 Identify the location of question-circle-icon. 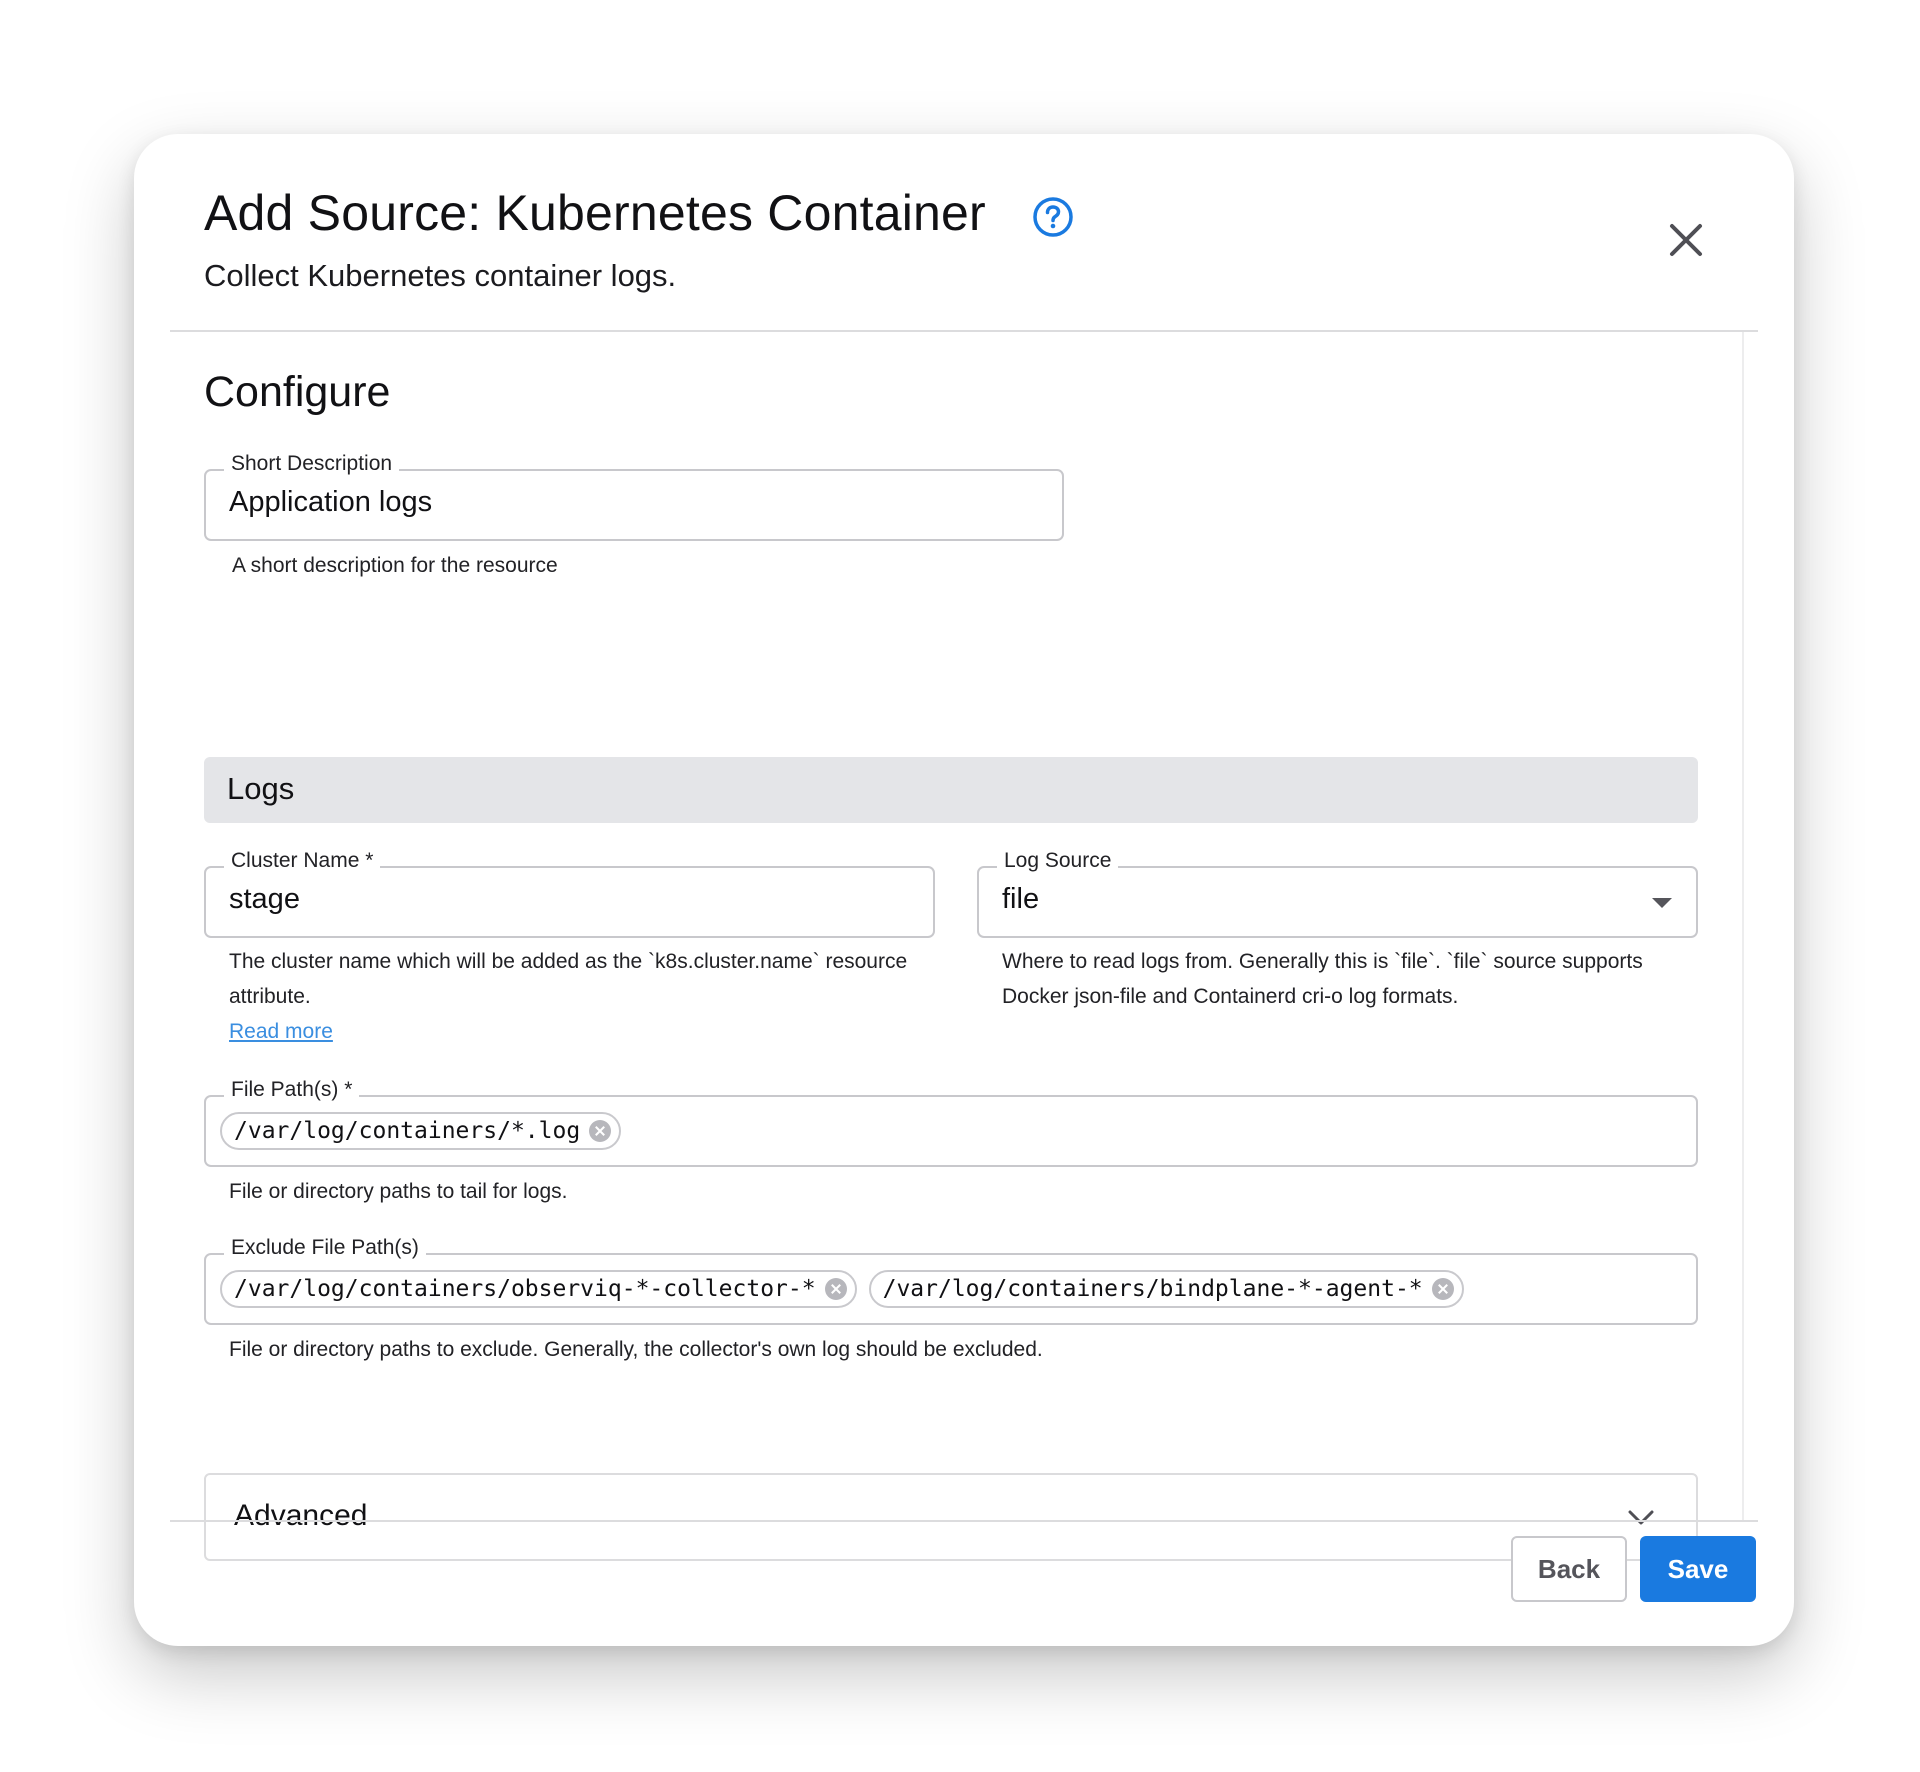
(1053, 217).